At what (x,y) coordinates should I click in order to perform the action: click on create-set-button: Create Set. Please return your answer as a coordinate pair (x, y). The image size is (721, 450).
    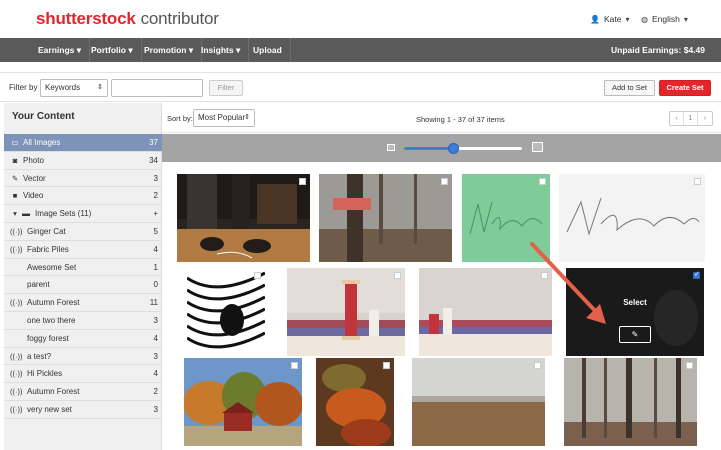
    Looking at the image, I should click on (685, 88).